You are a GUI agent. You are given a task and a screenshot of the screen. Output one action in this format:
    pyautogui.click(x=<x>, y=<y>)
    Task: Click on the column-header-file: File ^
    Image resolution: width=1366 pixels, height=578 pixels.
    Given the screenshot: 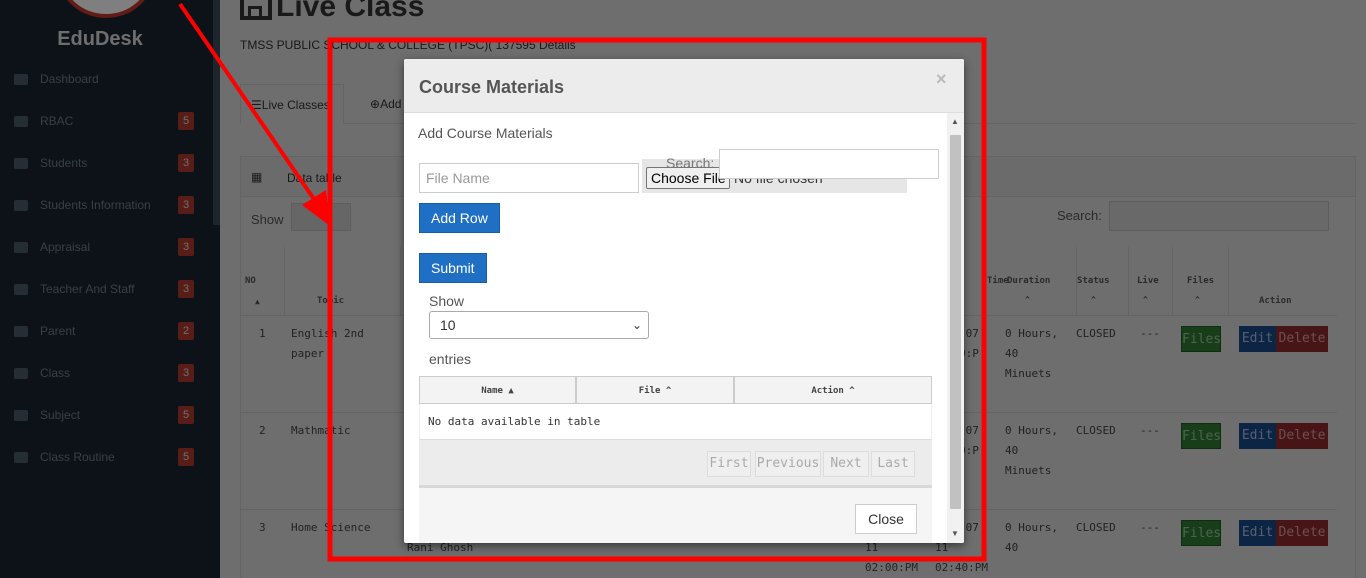 What is the action you would take?
    pyautogui.click(x=655, y=390)
    